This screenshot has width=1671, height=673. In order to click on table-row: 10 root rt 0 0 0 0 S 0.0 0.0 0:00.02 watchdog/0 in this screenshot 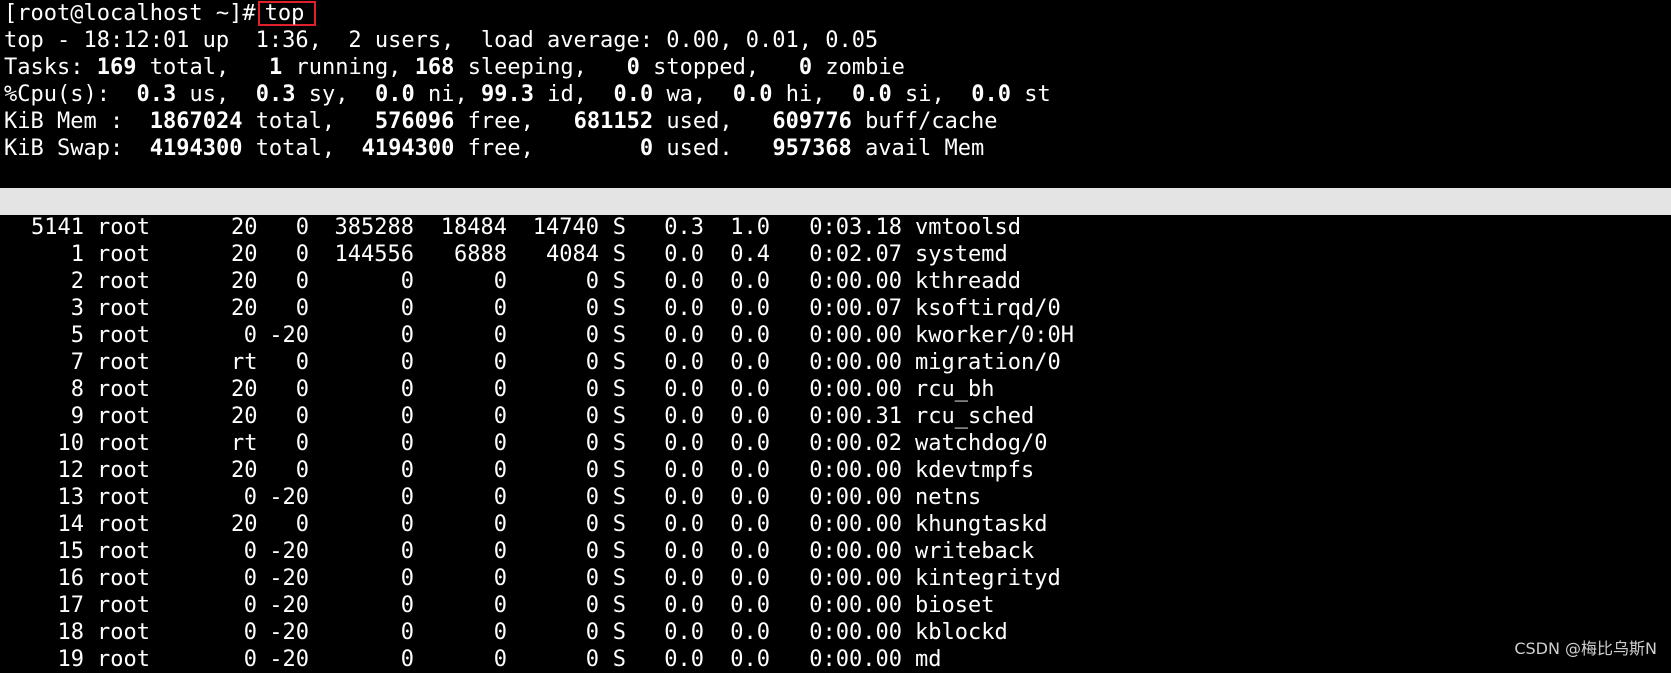, I will do `click(539, 443)`.